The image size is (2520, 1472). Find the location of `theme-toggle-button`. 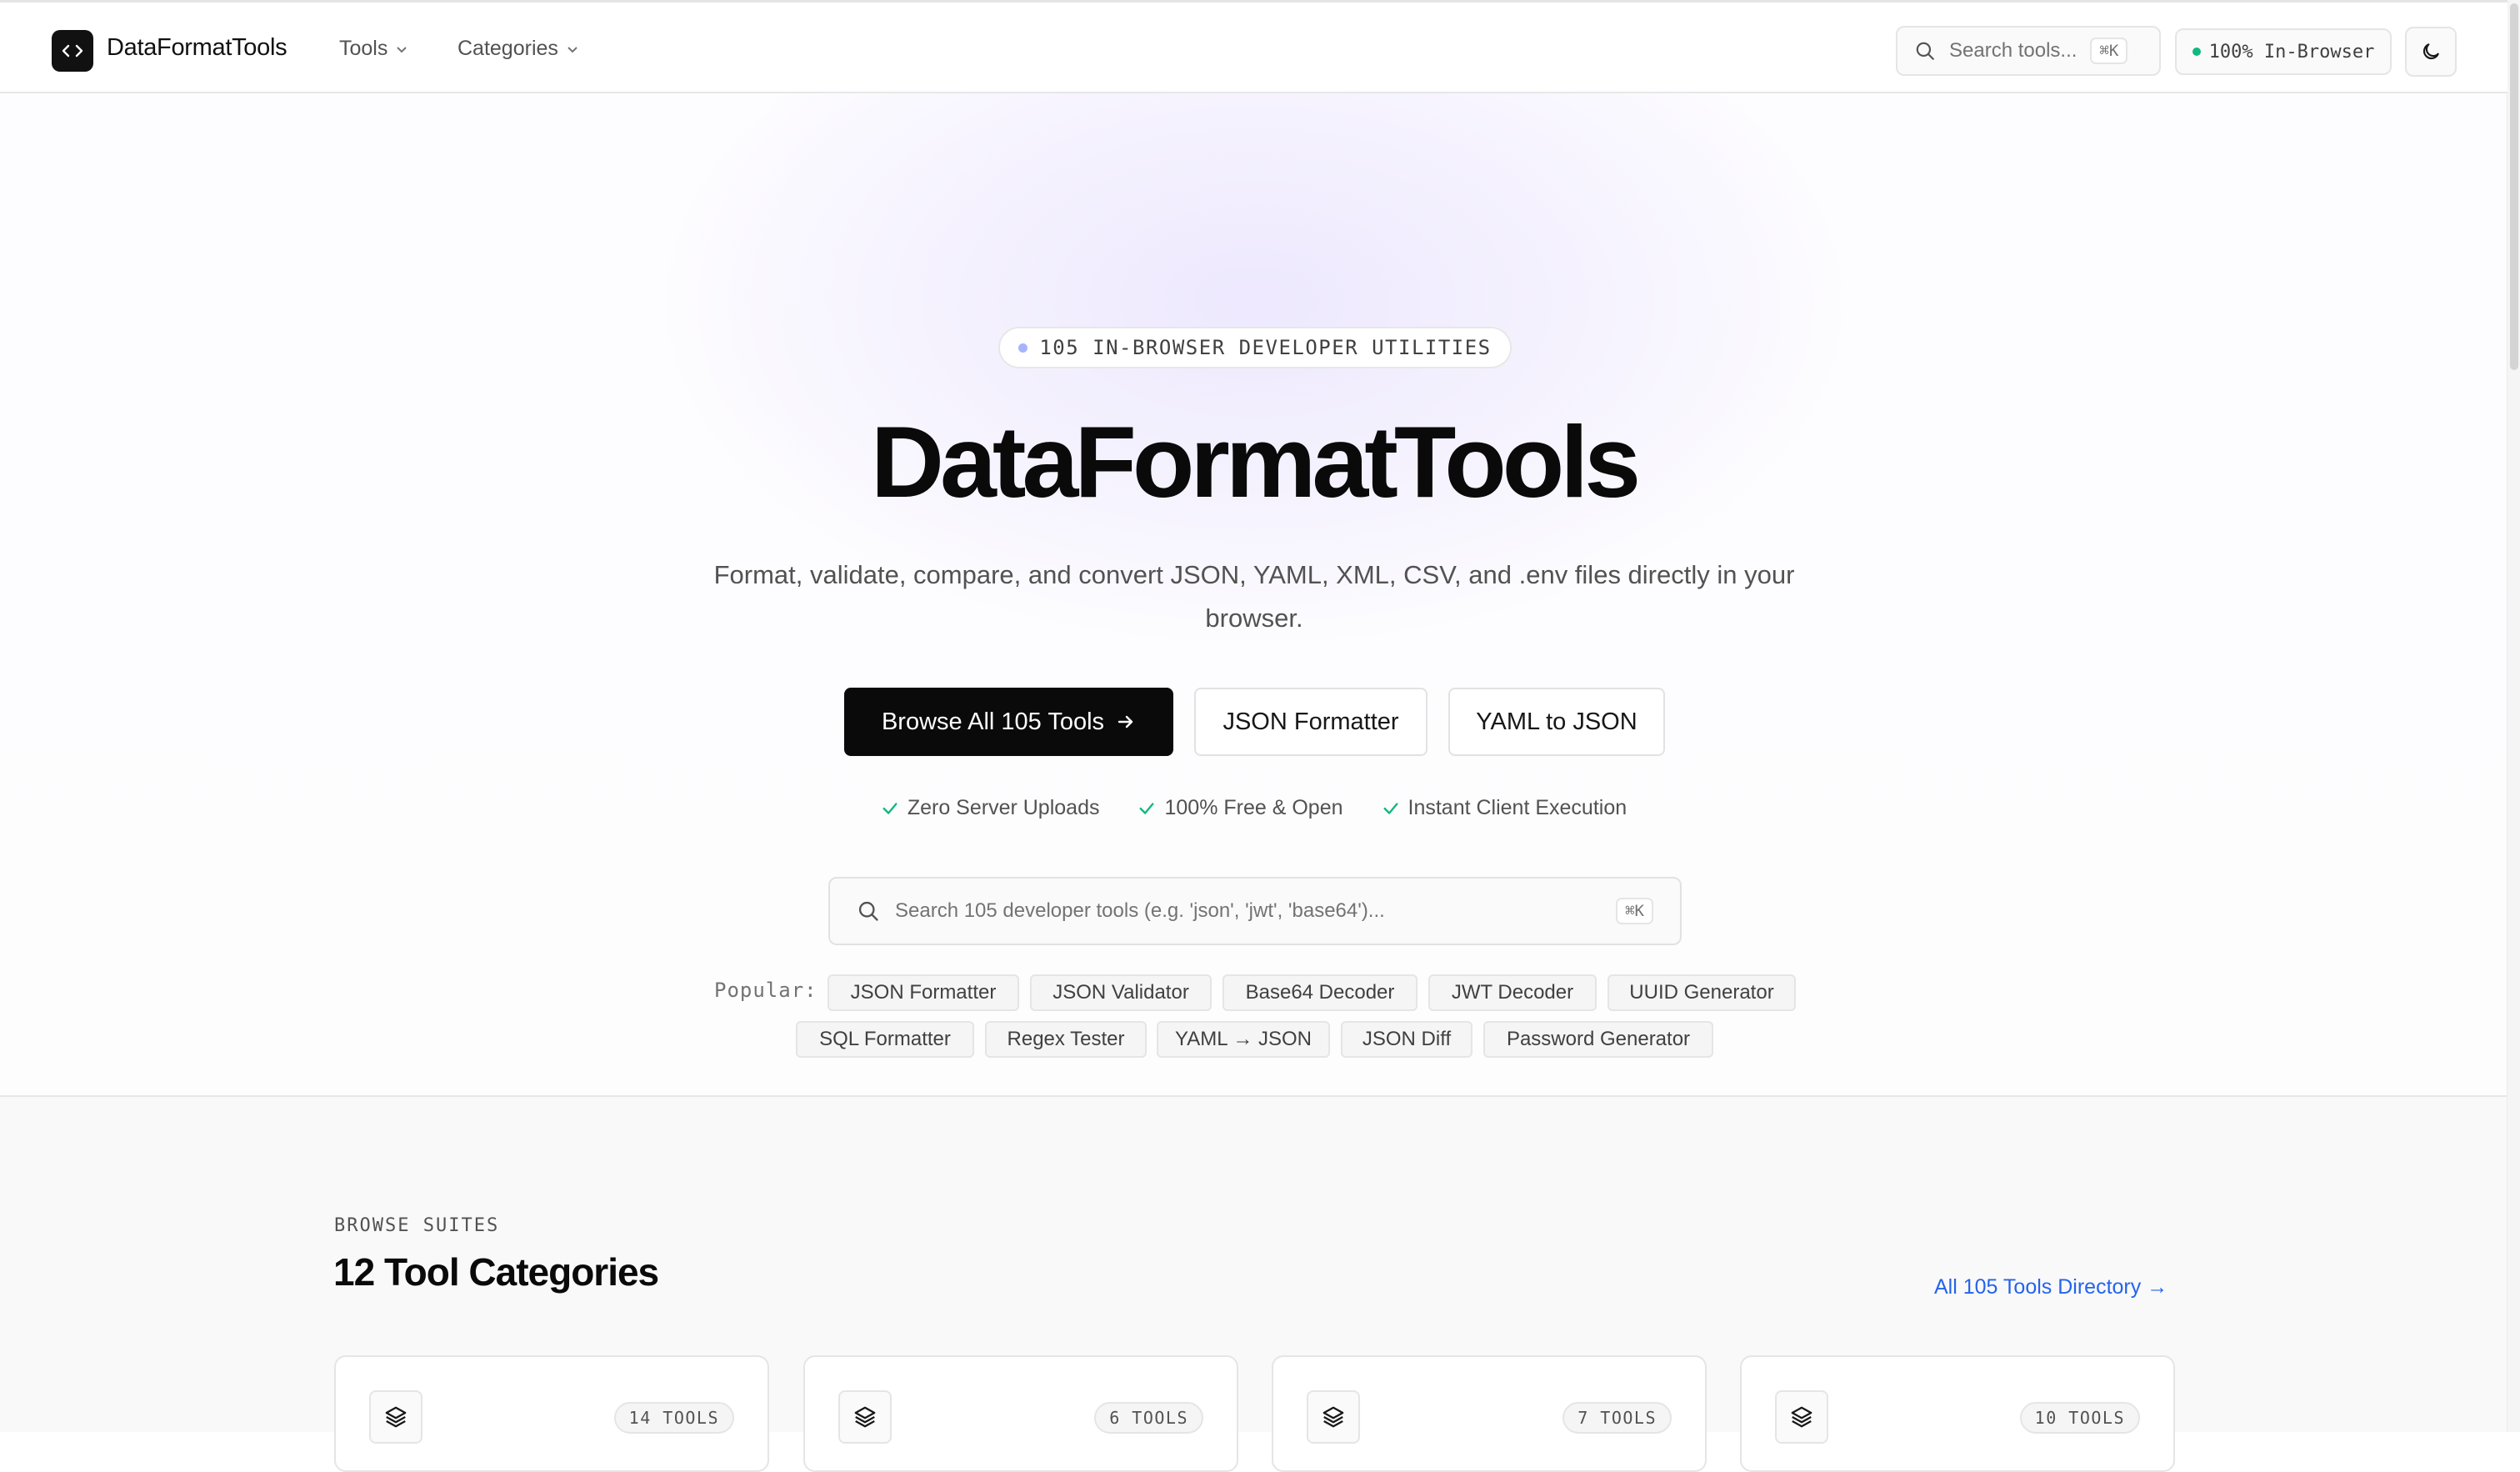

theme-toggle-button is located at coordinates (2431, 52).